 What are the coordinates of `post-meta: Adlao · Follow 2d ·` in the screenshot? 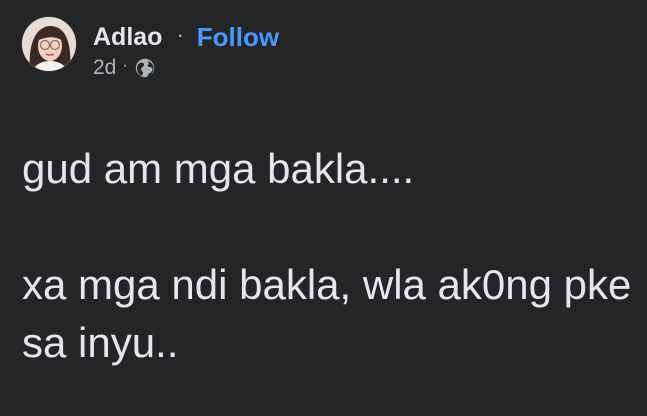 It's located at (186, 51).